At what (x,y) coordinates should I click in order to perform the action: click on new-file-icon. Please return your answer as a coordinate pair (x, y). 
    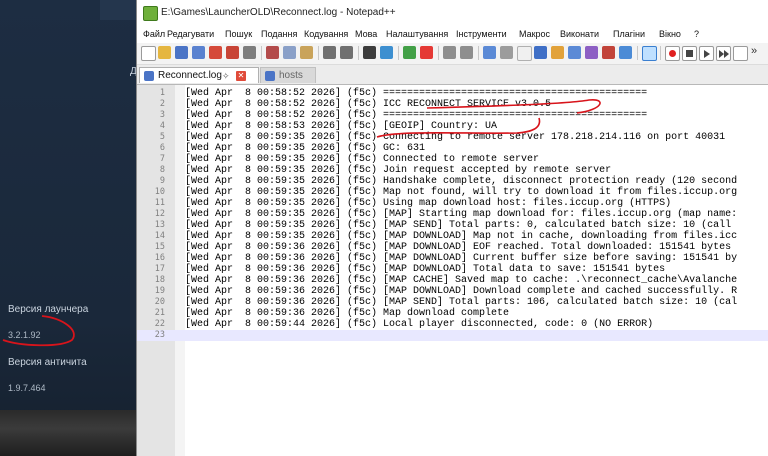
    Looking at the image, I should click on (148, 53).